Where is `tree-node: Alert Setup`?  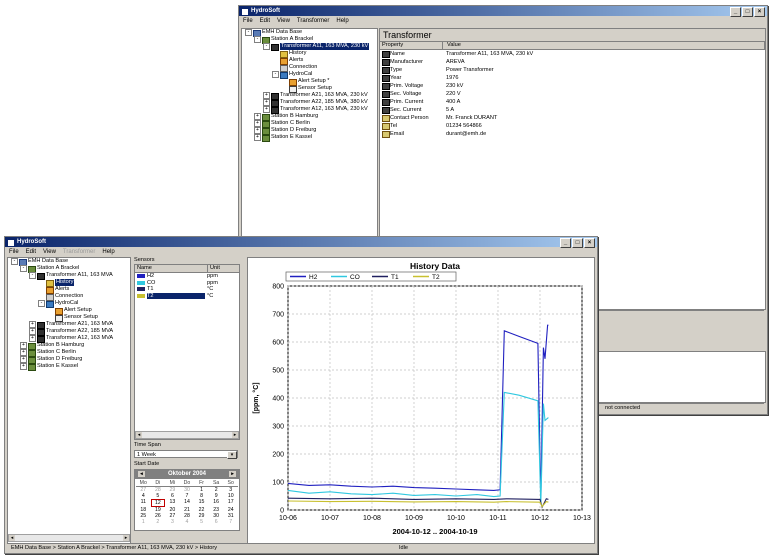 tree-node: Alert Setup is located at coordinates (69, 311).